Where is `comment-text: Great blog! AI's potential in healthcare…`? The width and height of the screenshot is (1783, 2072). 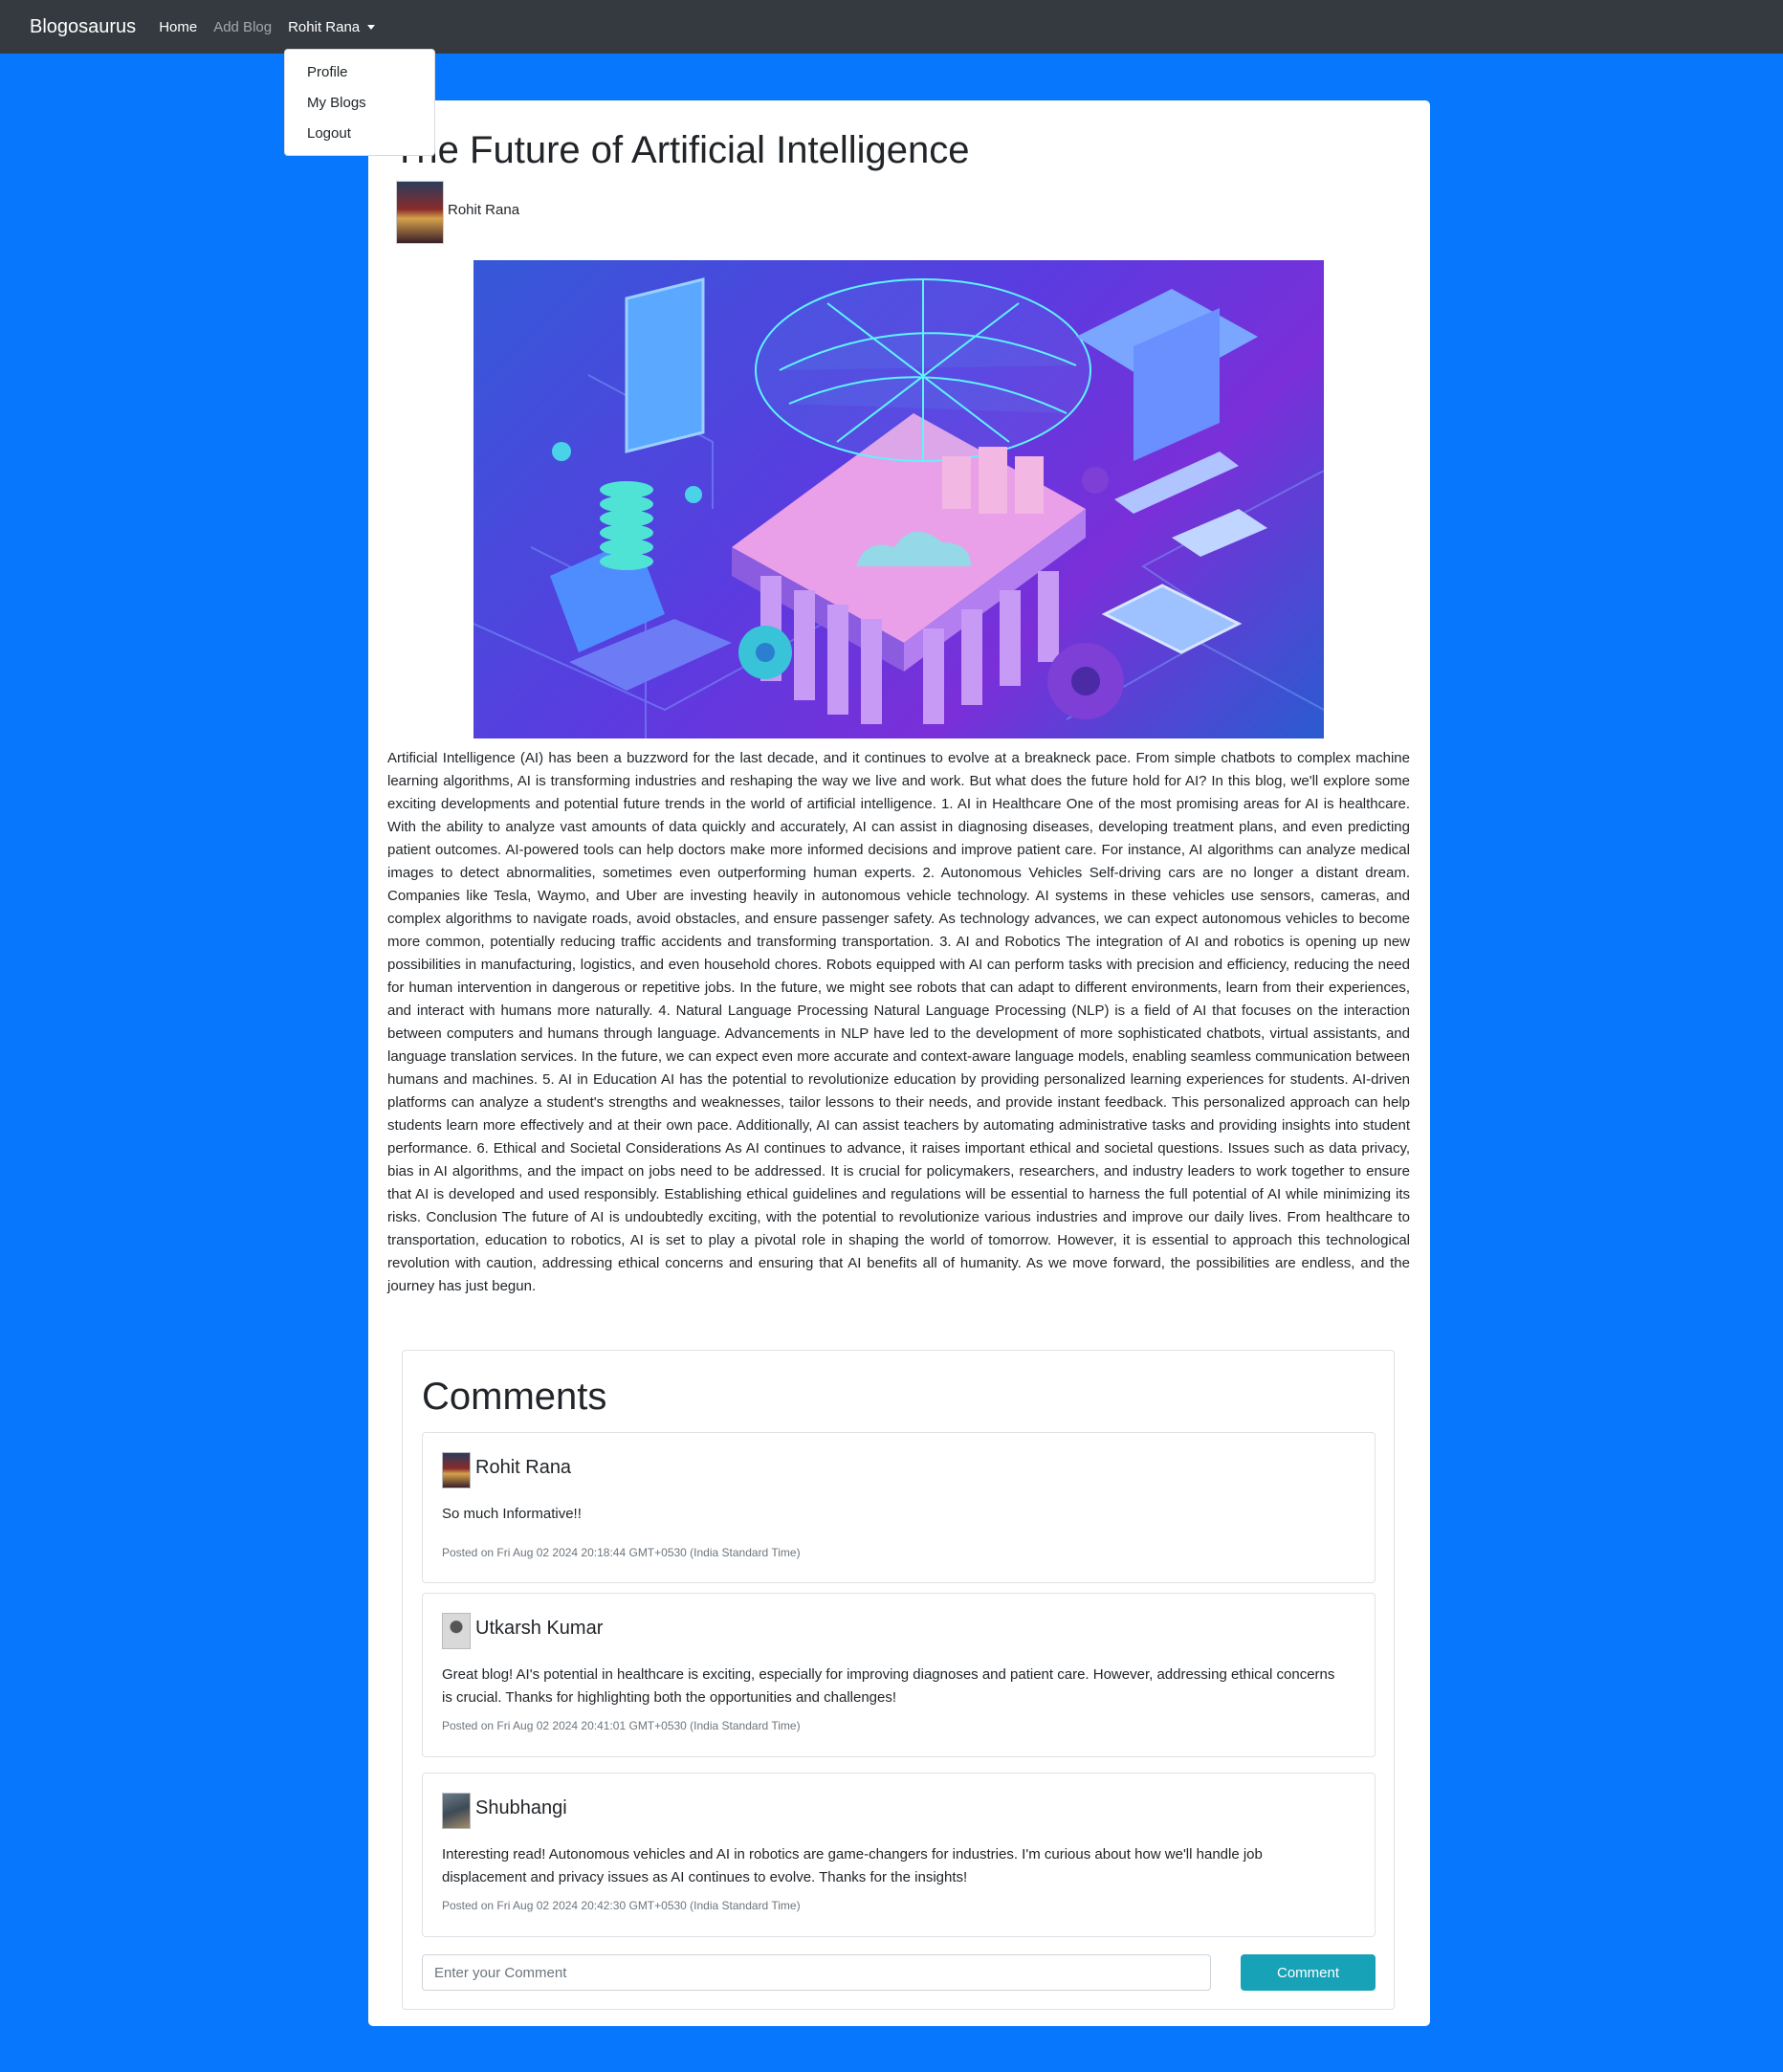 comment-text: Great blog! AI's potential in healthcare… is located at coordinates (888, 1686).